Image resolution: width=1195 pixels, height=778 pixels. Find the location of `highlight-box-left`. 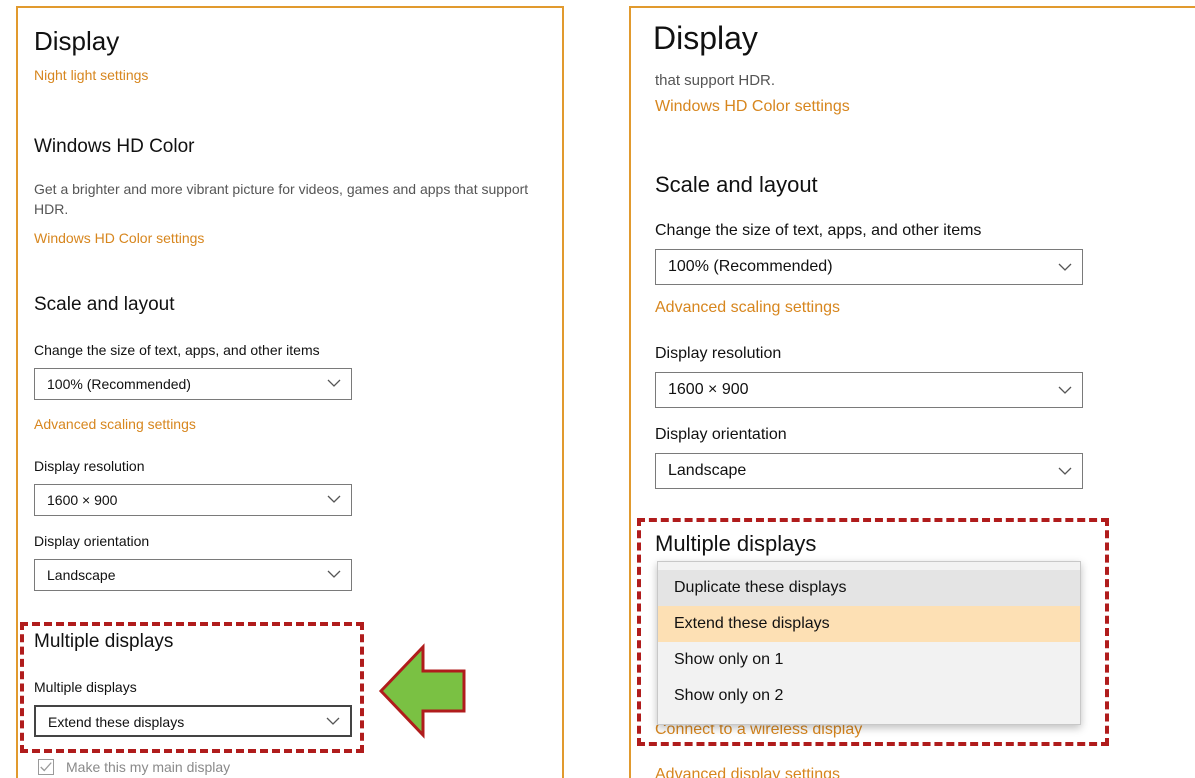

highlight-box-left is located at coordinates (192, 687).